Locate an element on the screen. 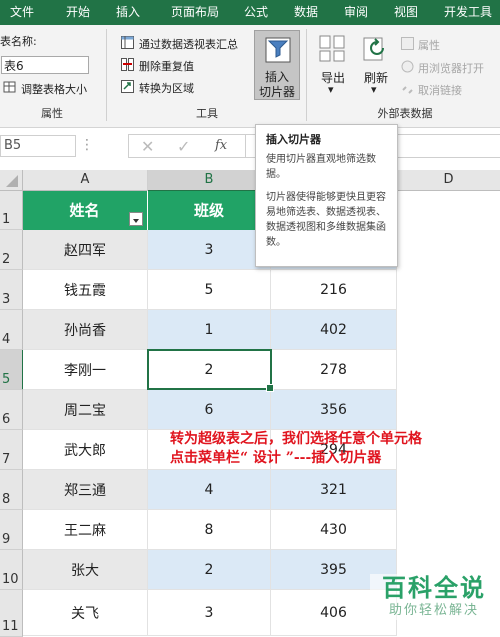  row-header-8: 8 is located at coordinates (11, 490).